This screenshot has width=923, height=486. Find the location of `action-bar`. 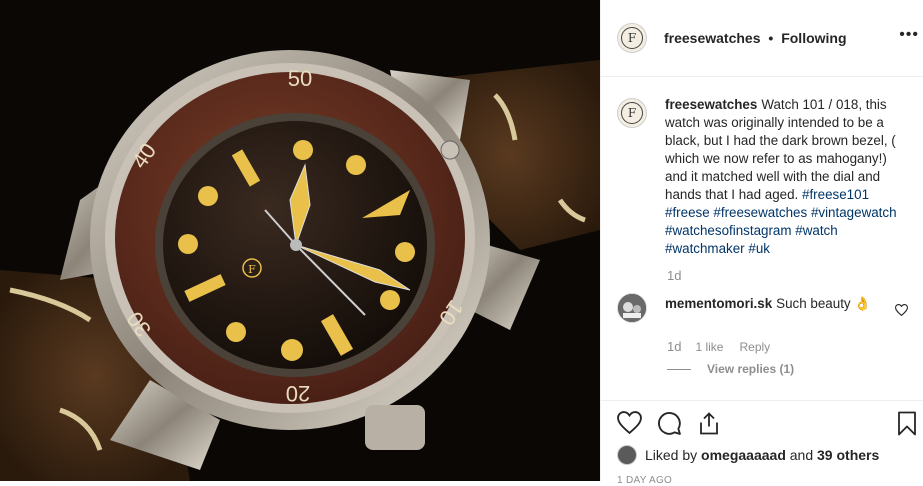

action-bar is located at coordinates (762, 420).